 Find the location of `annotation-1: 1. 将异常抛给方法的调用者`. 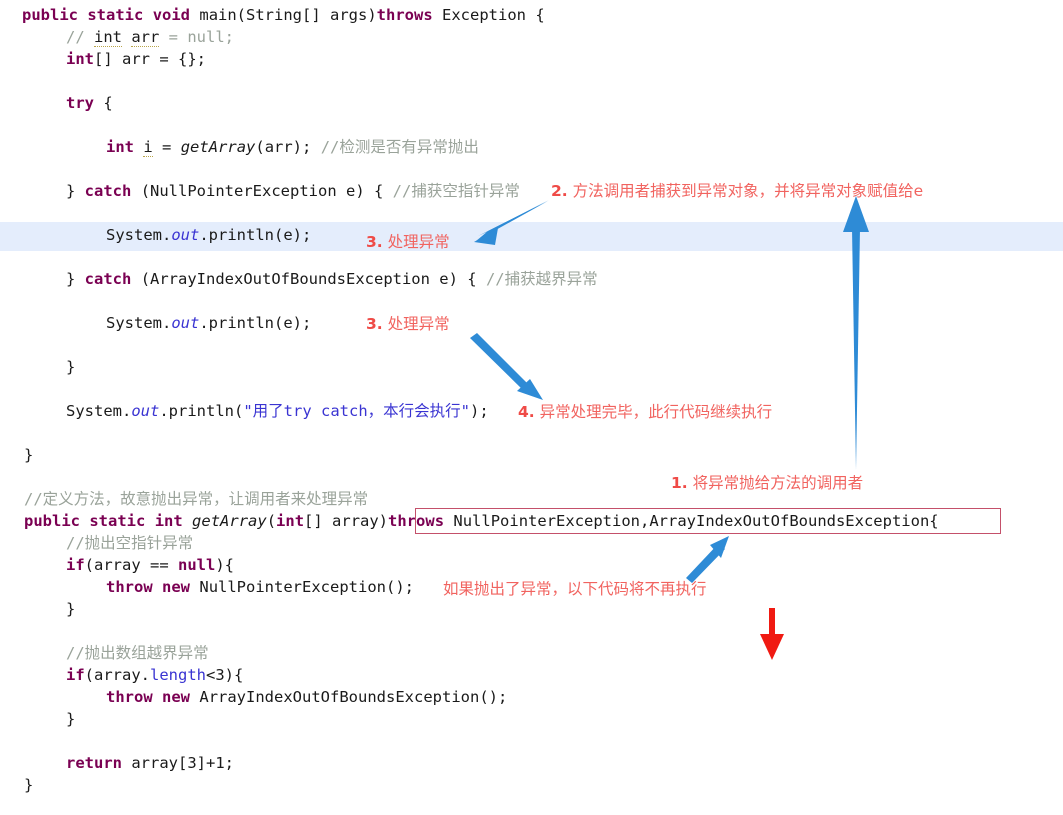

annotation-1: 1. 将异常抛给方法的调用者 is located at coordinates (767, 483).